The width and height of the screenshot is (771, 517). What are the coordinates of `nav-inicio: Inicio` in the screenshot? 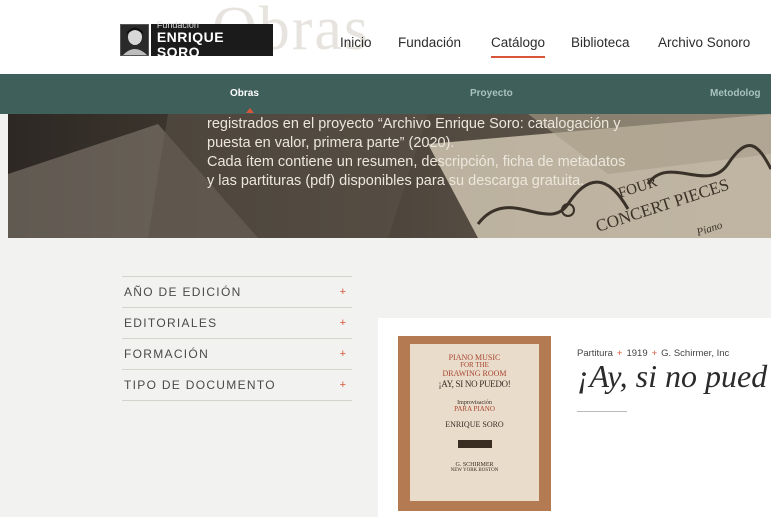 It's located at (356, 42).